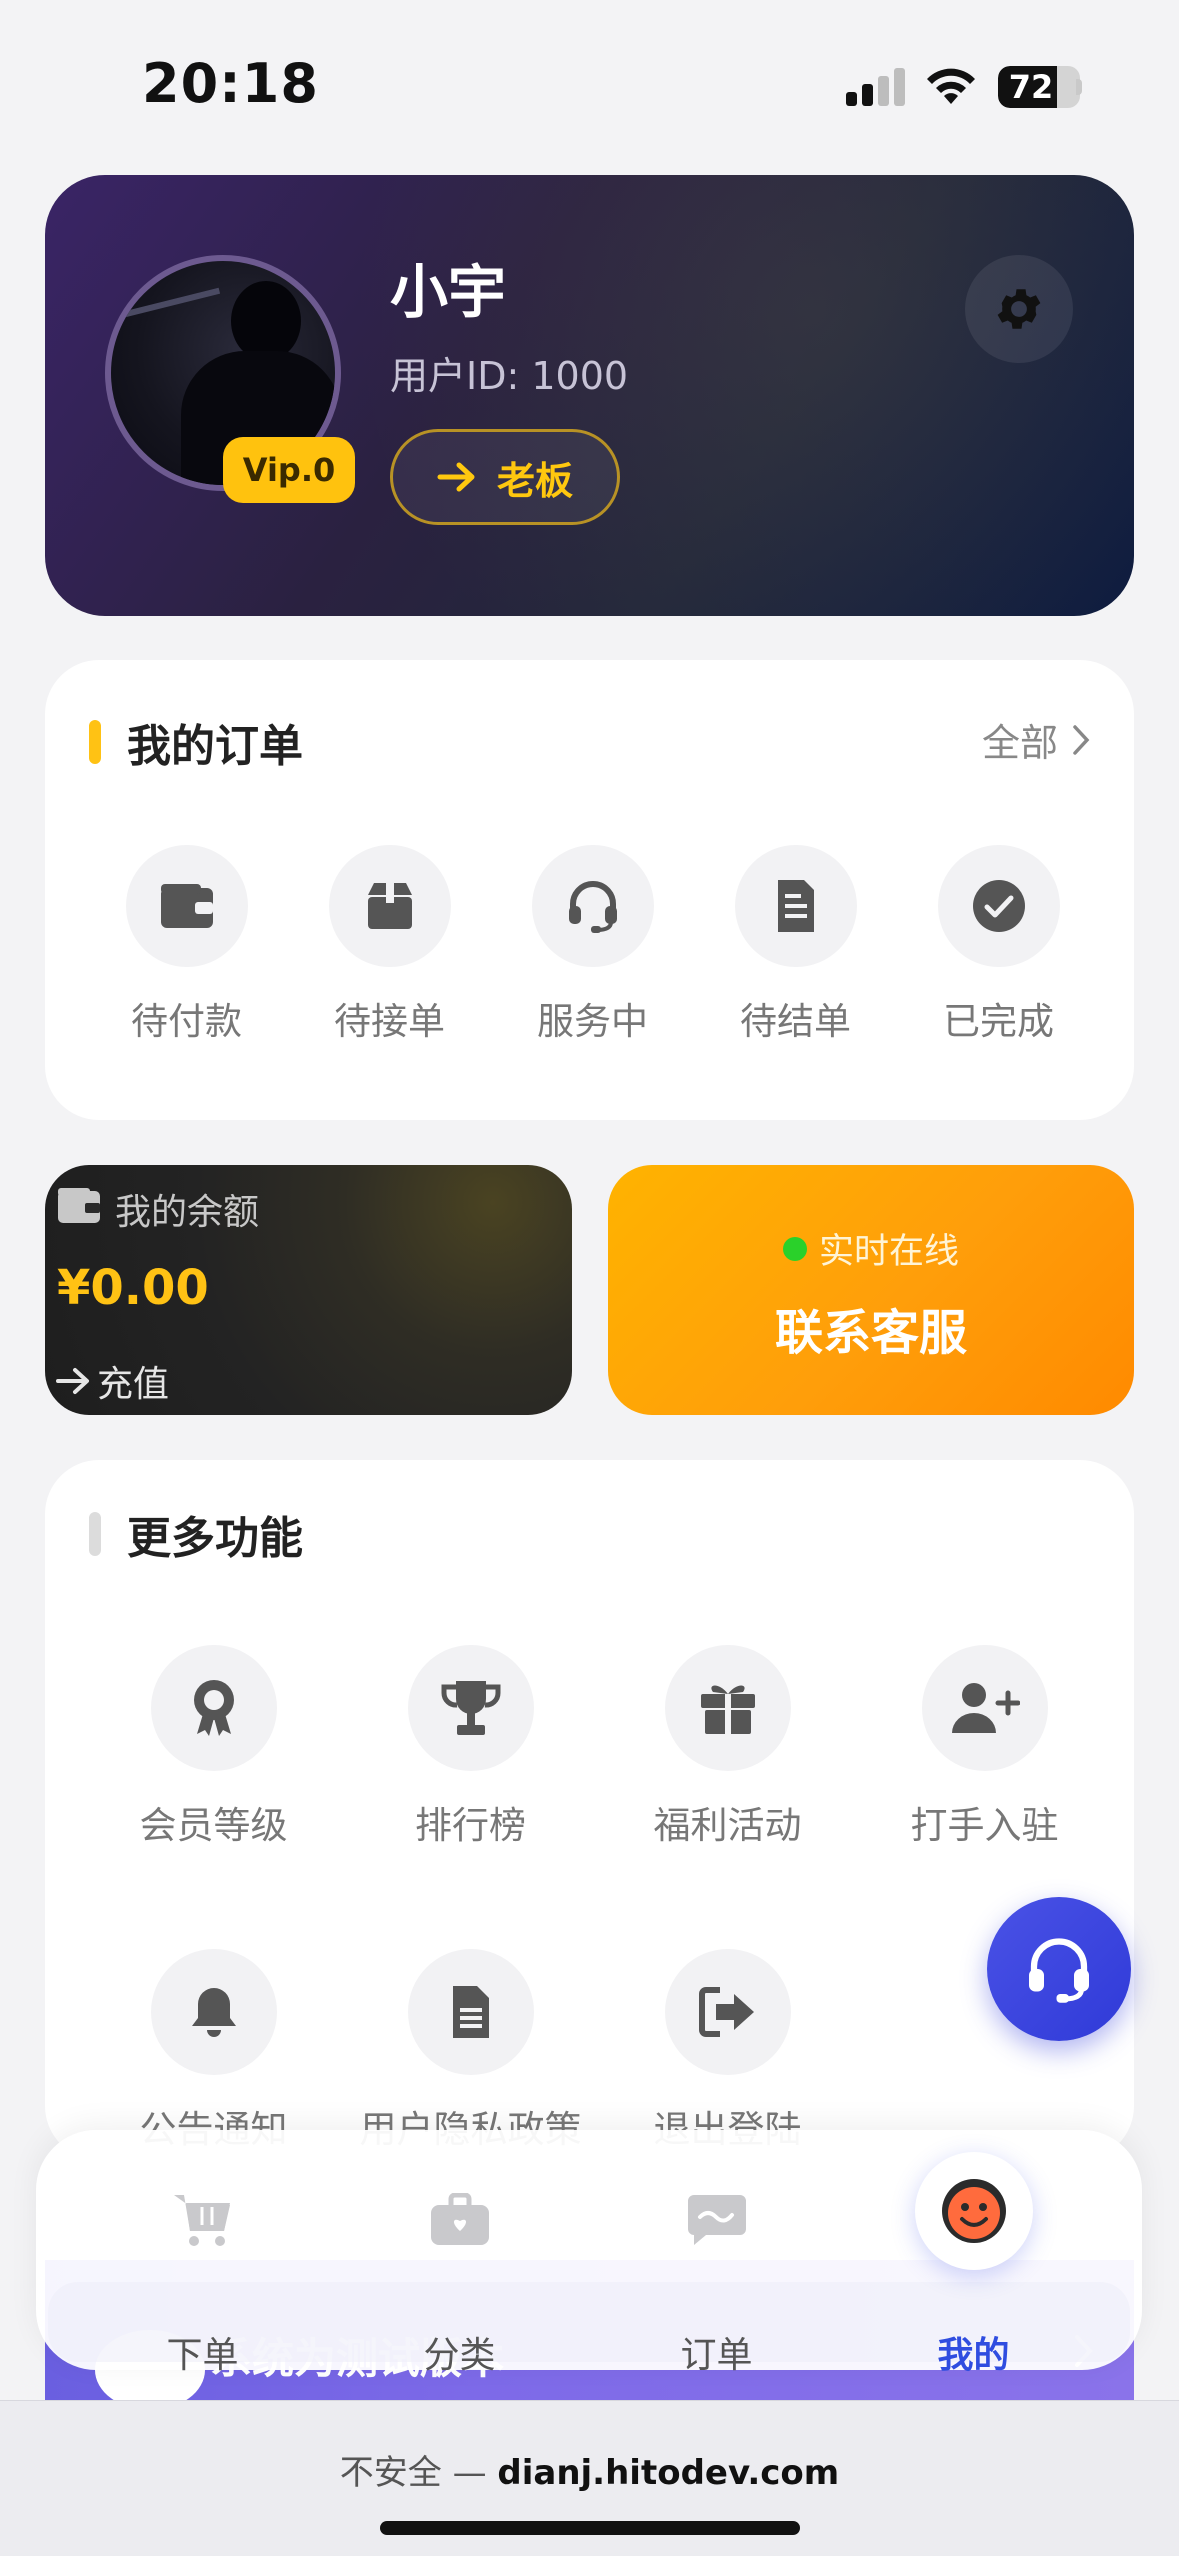 The image size is (1179, 2556). I want to click on gear-icon, so click(1019, 309).